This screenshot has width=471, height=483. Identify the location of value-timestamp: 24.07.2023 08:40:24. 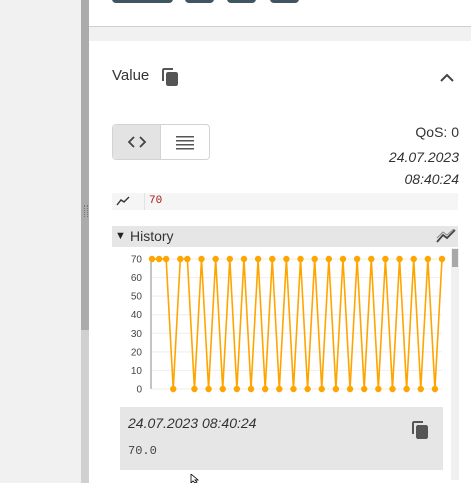
(424, 168).